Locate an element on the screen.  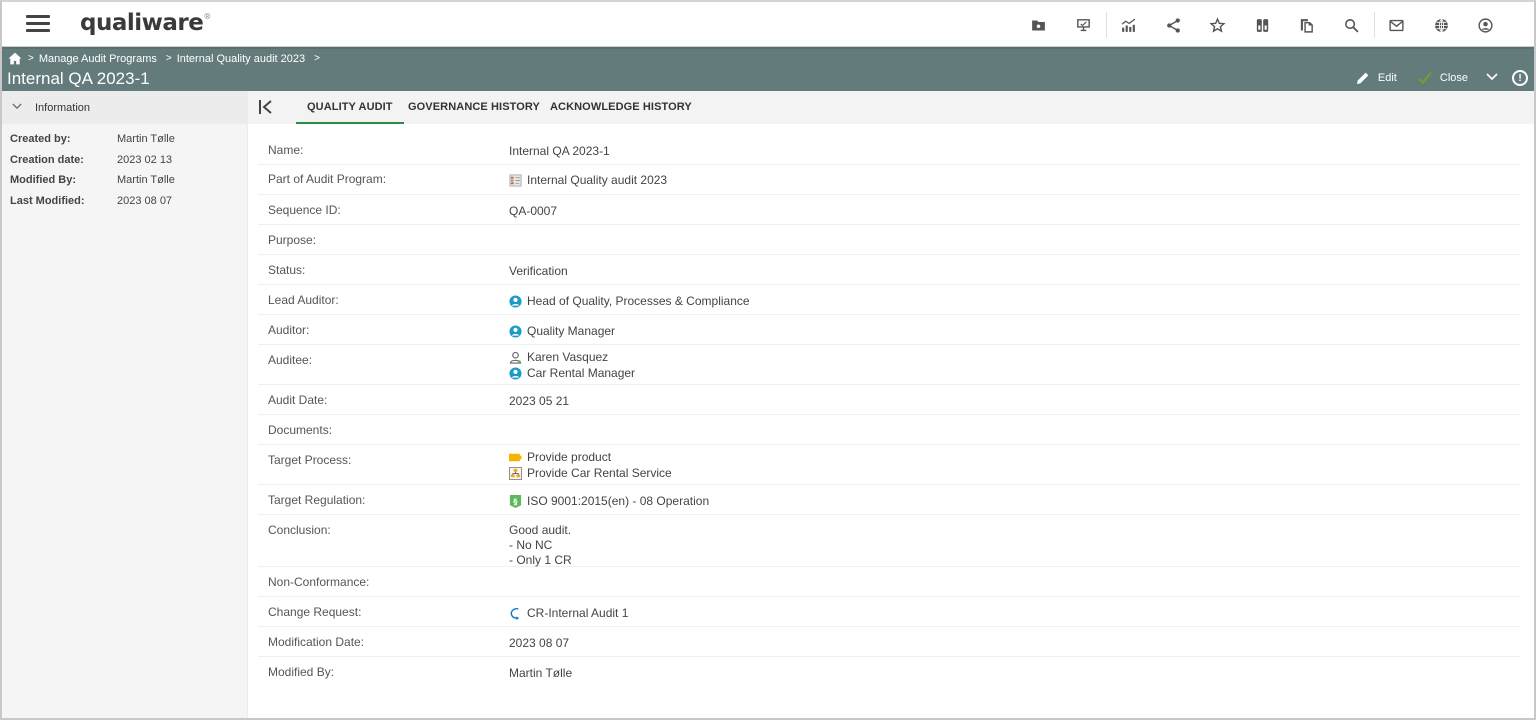
person-icon is located at coordinates (515, 357).